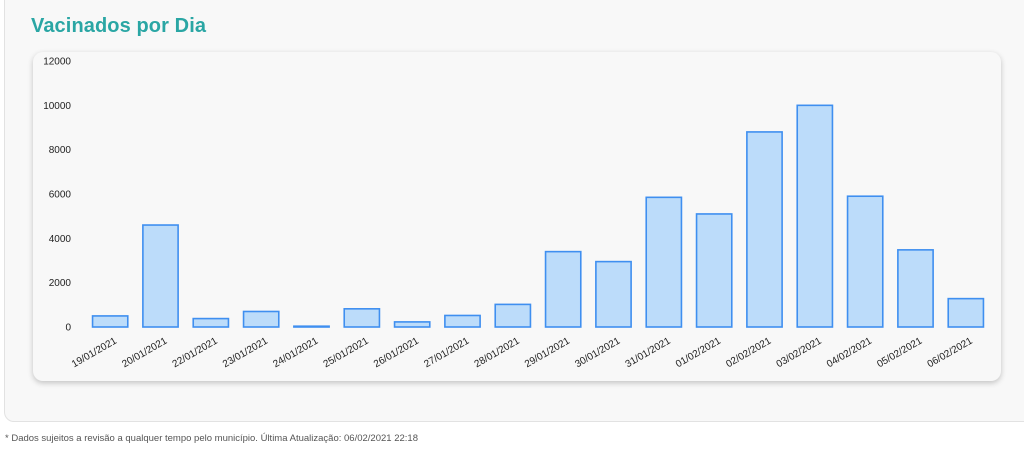 The height and width of the screenshot is (450, 1024). I want to click on y-tick-label: 8000, so click(60, 150).